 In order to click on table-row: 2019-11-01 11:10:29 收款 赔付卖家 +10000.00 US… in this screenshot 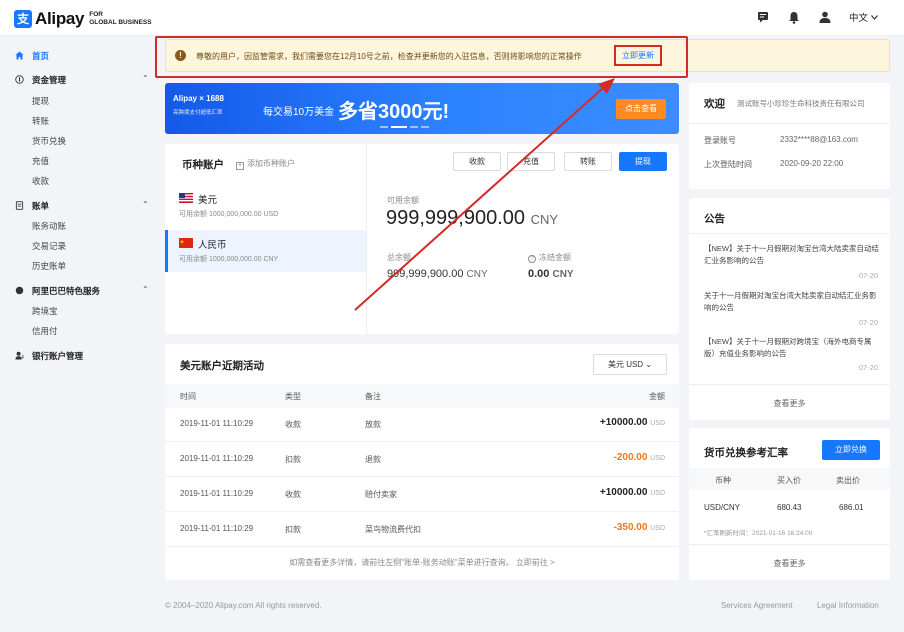, I will do `click(422, 494)`.